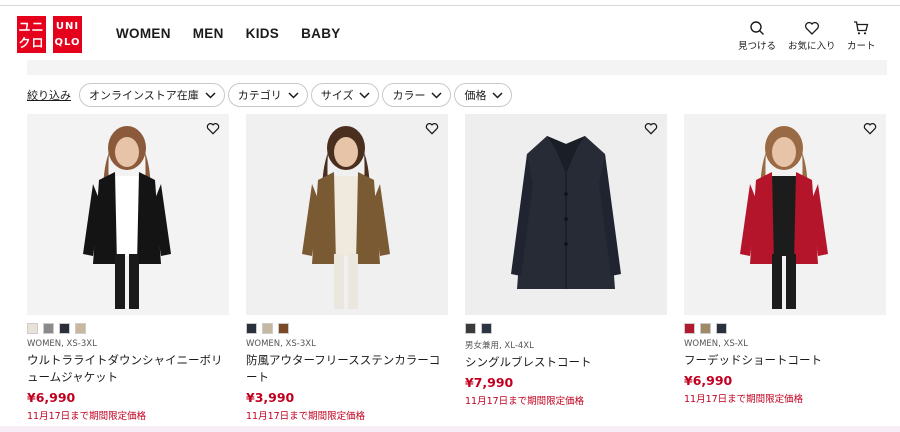 The image size is (900, 432). Describe the element at coordinates (812, 46) in the screenshot. I see `favorites-label: お気に入り` at that location.